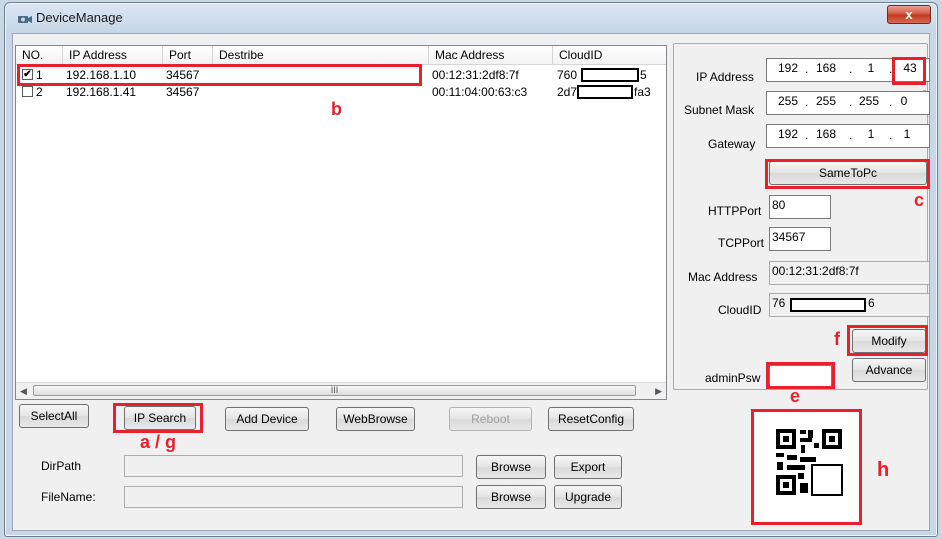  I want to click on gw-octet-4: 1, so click(907, 134).